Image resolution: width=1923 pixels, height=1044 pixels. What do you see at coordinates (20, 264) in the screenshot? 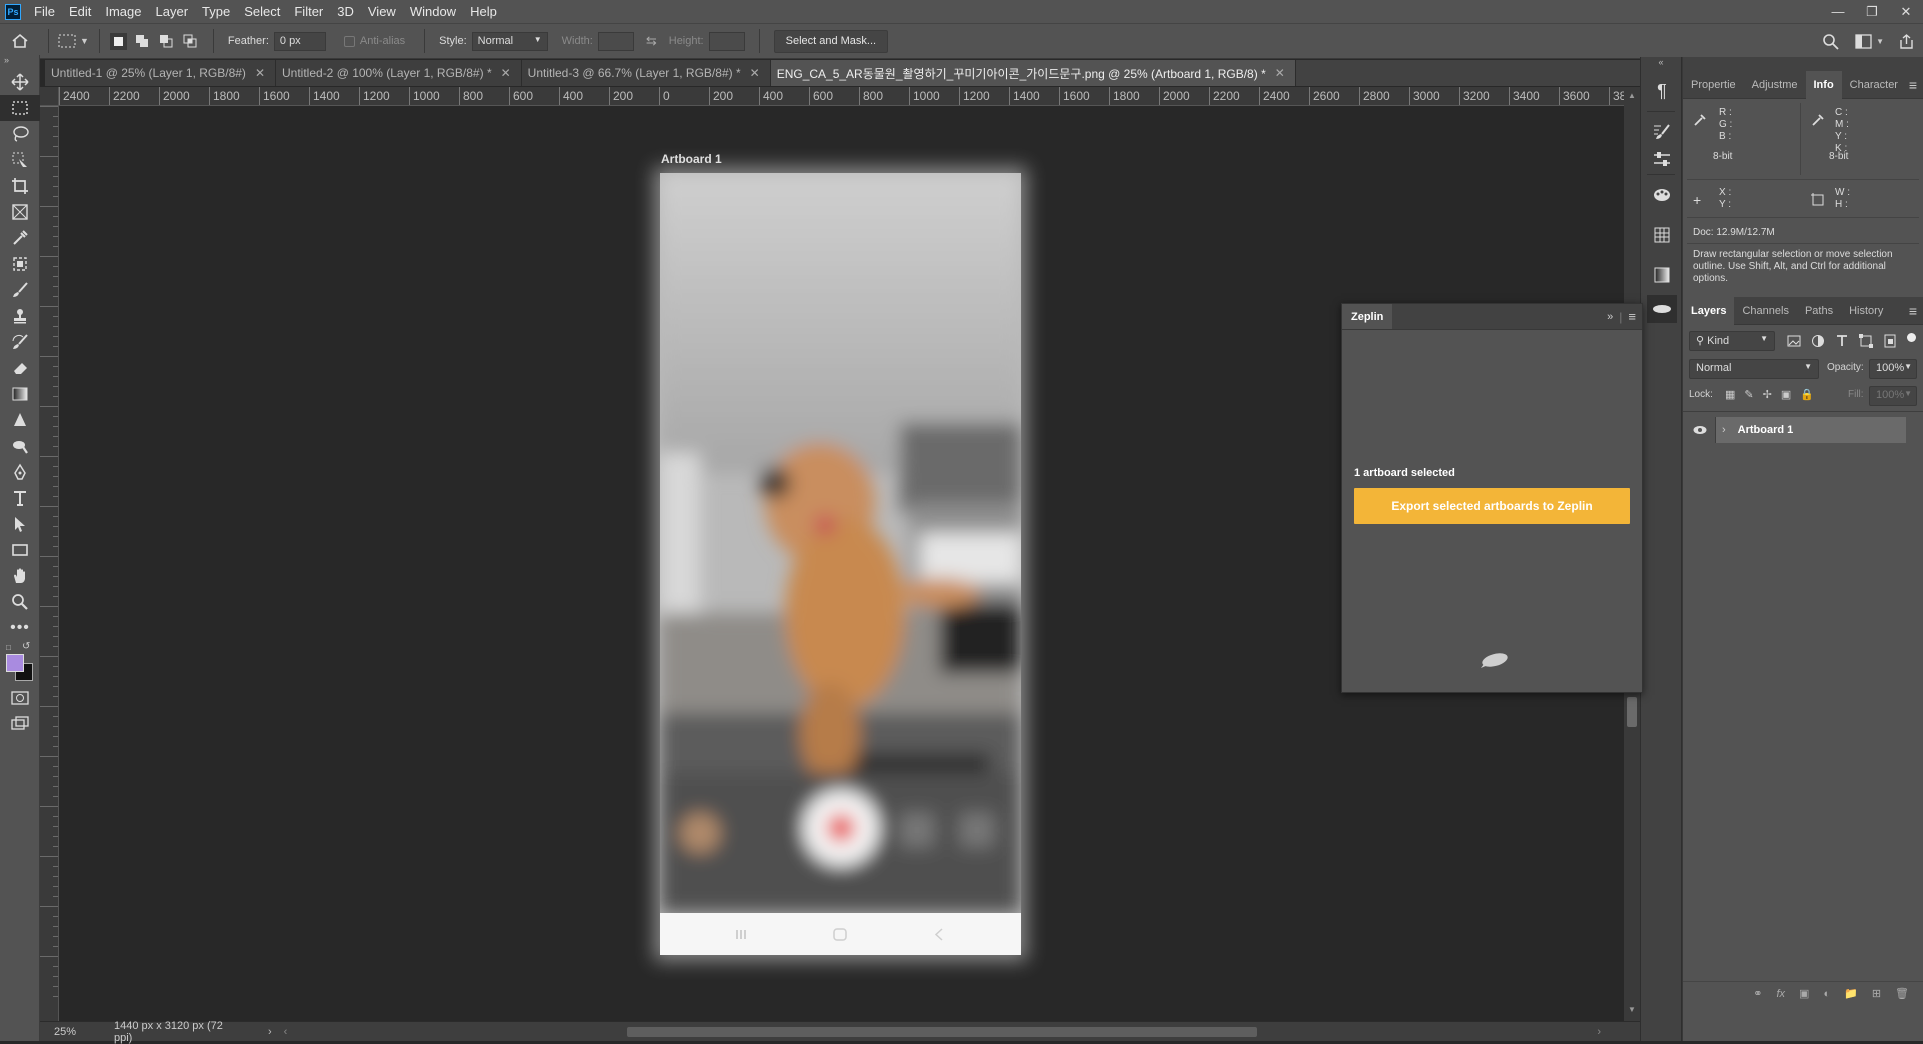
I see `spot-healing-tool` at bounding box center [20, 264].